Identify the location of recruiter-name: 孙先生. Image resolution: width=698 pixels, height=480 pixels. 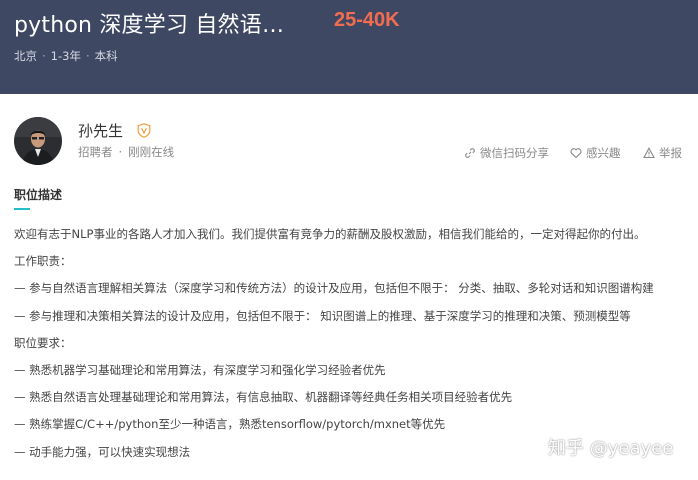
(101, 131).